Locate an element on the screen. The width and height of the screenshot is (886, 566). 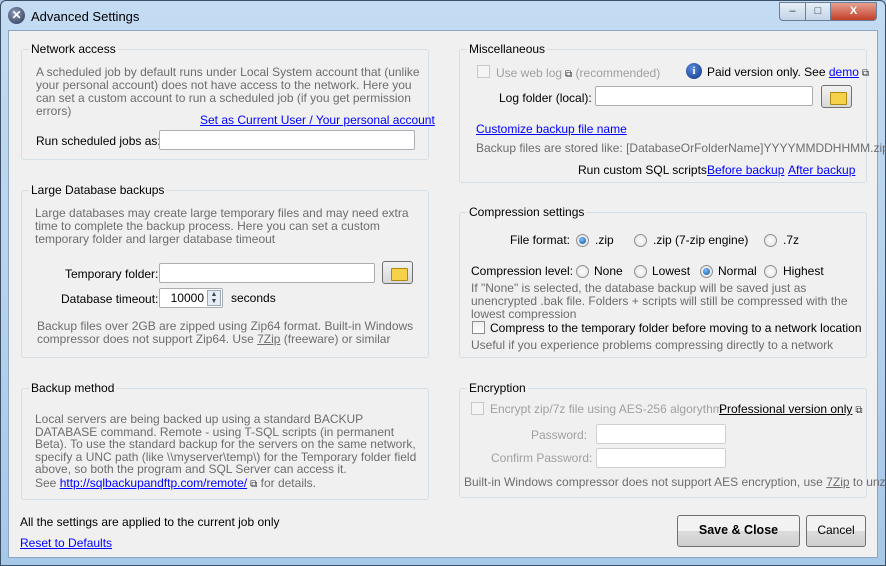
zip64-note-suffix: (freeware) or similar is located at coordinates (335, 339).